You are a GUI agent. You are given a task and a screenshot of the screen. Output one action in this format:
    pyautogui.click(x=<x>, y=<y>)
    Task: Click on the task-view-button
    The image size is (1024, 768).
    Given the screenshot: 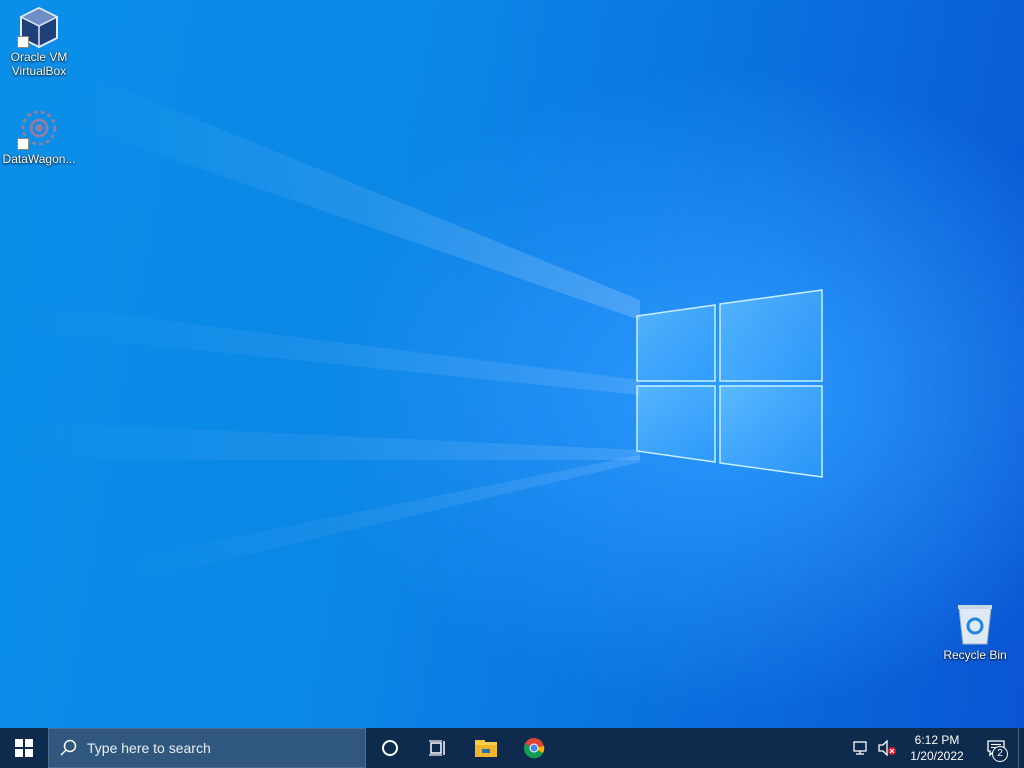 What is the action you would take?
    pyautogui.click(x=438, y=748)
    